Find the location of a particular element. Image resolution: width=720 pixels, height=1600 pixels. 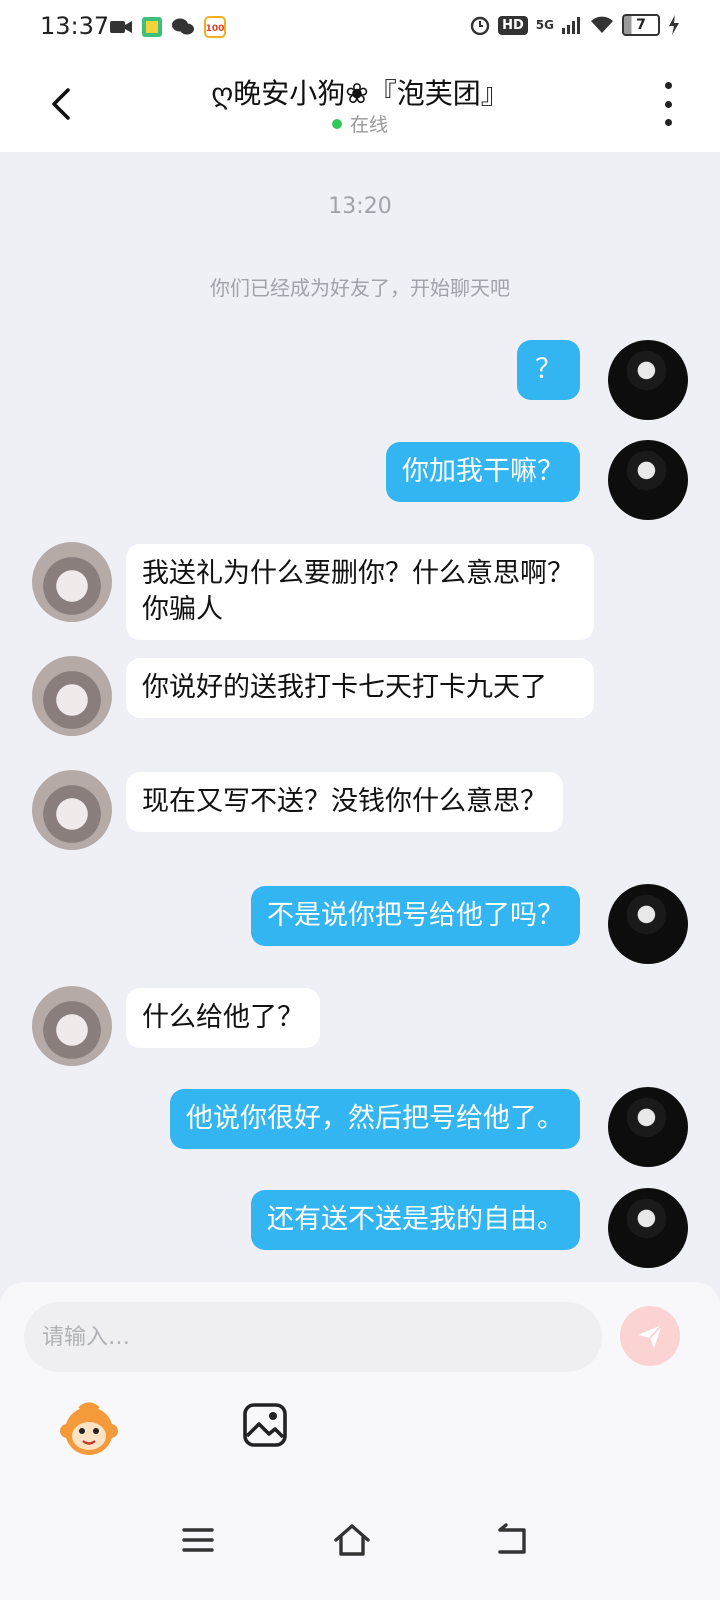

more-options-button is located at coordinates (668, 104).